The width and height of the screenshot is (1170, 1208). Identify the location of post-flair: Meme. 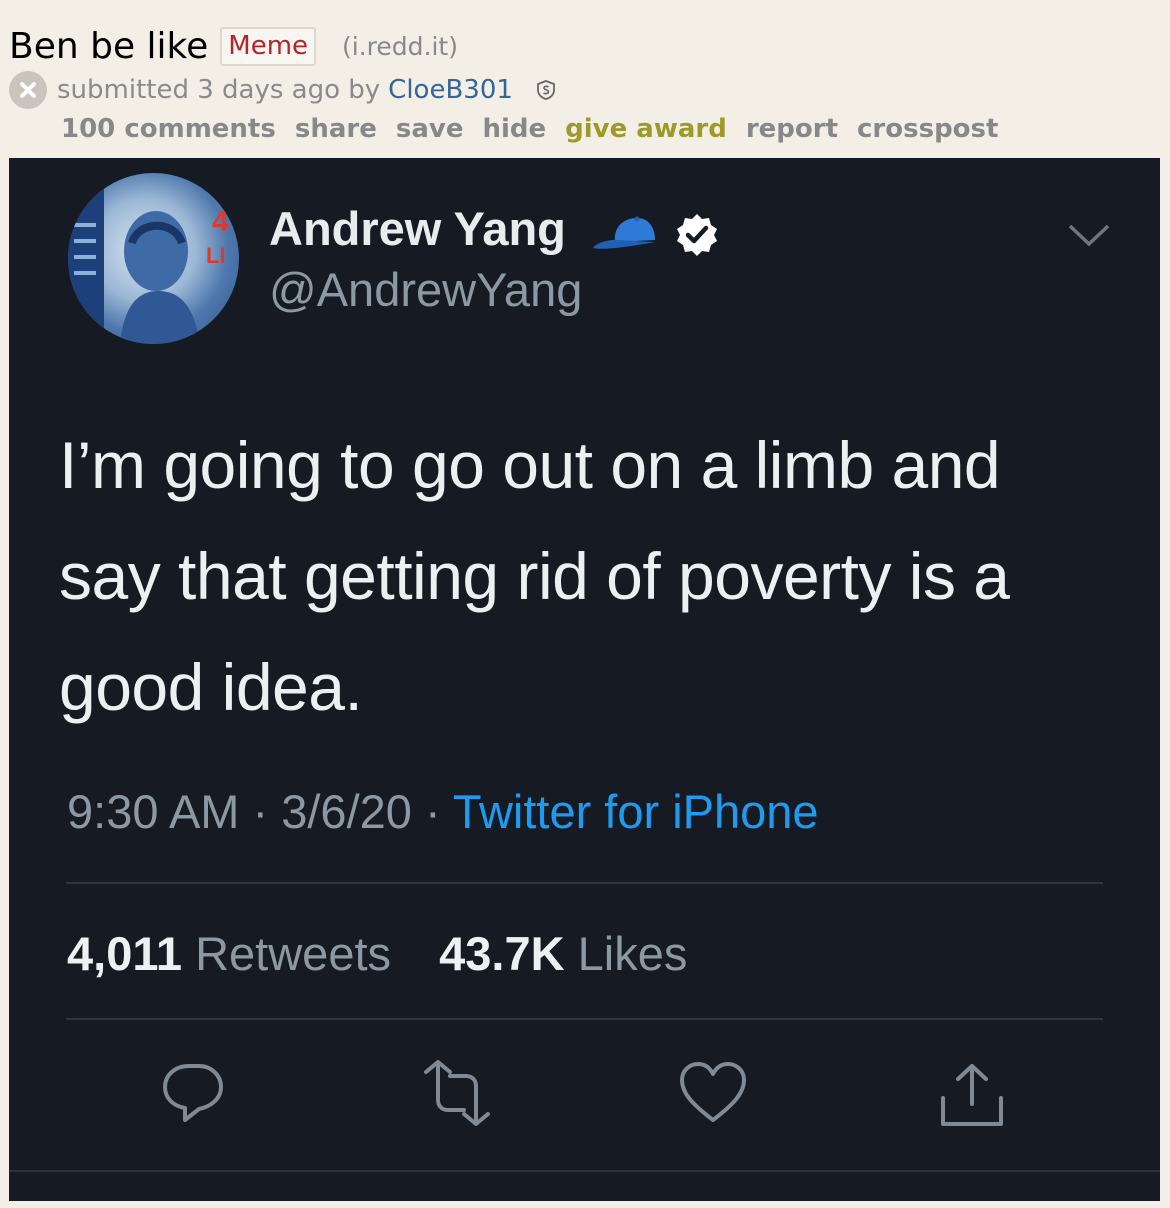
(268, 46).